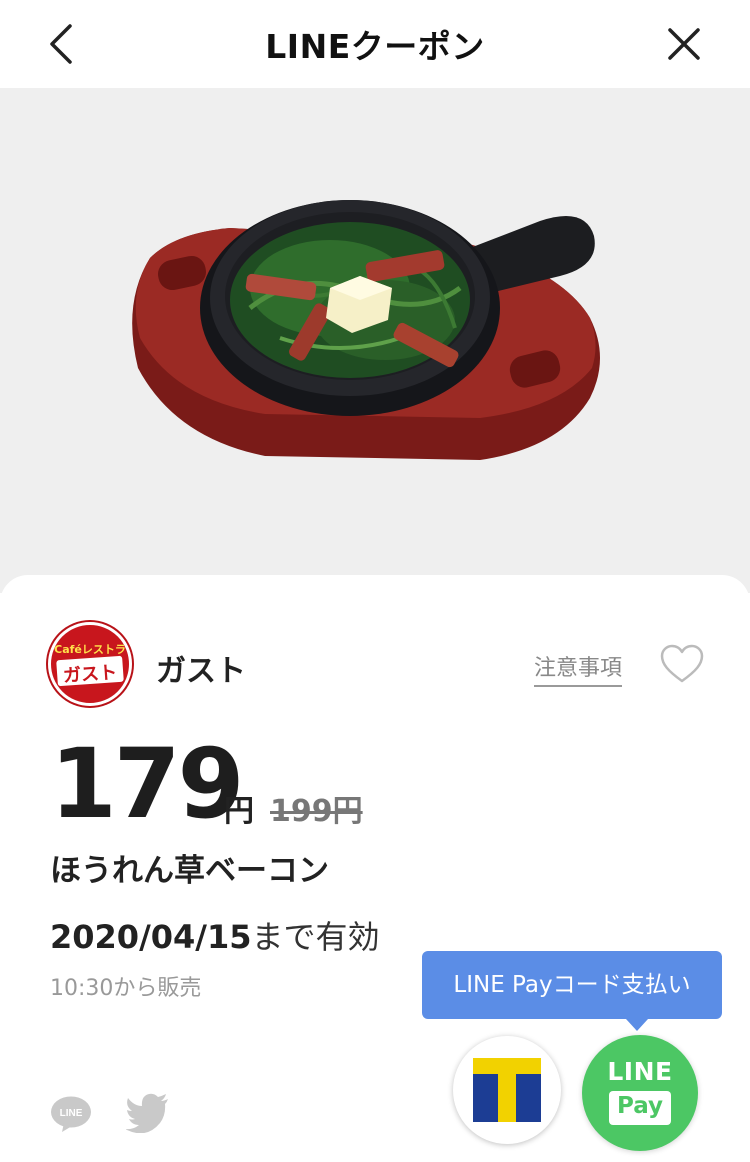 This screenshot has height=1162, width=750. What do you see at coordinates (684, 44) in the screenshot?
I see `close-icon` at bounding box center [684, 44].